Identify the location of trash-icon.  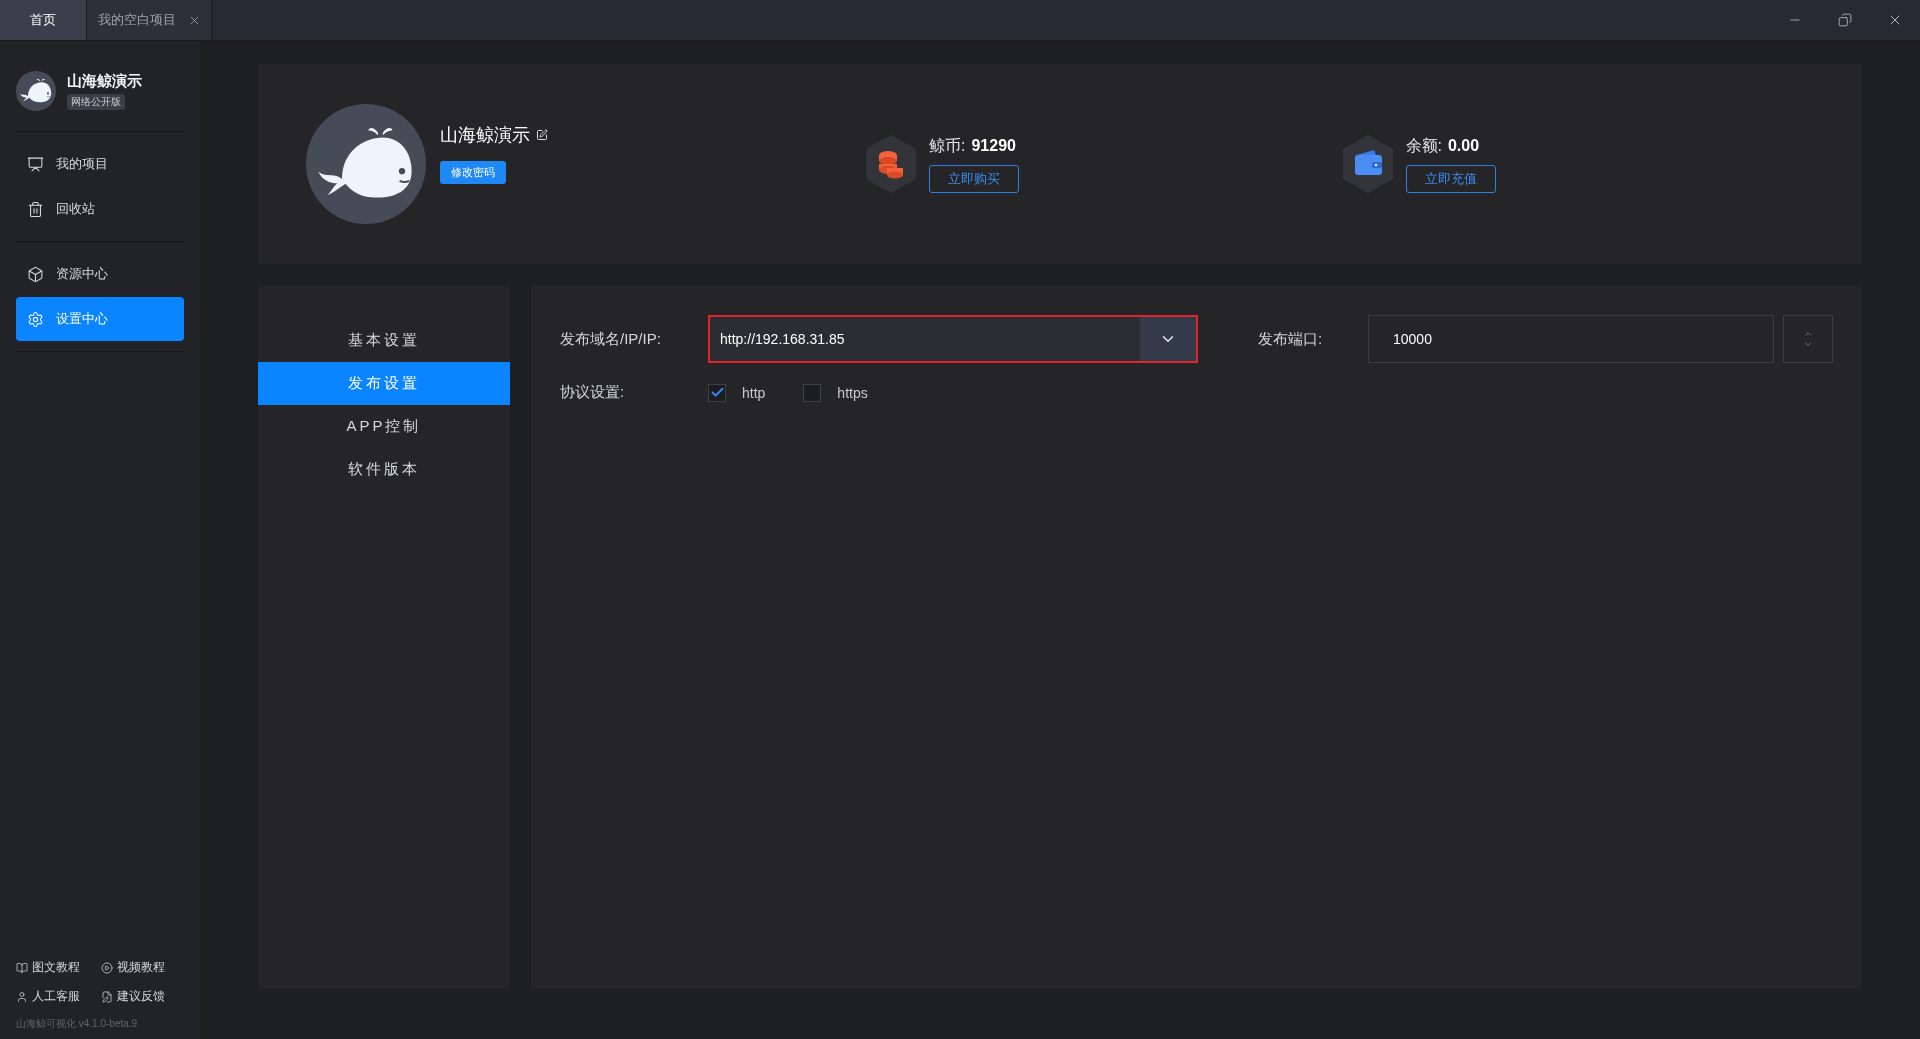
(35, 209).